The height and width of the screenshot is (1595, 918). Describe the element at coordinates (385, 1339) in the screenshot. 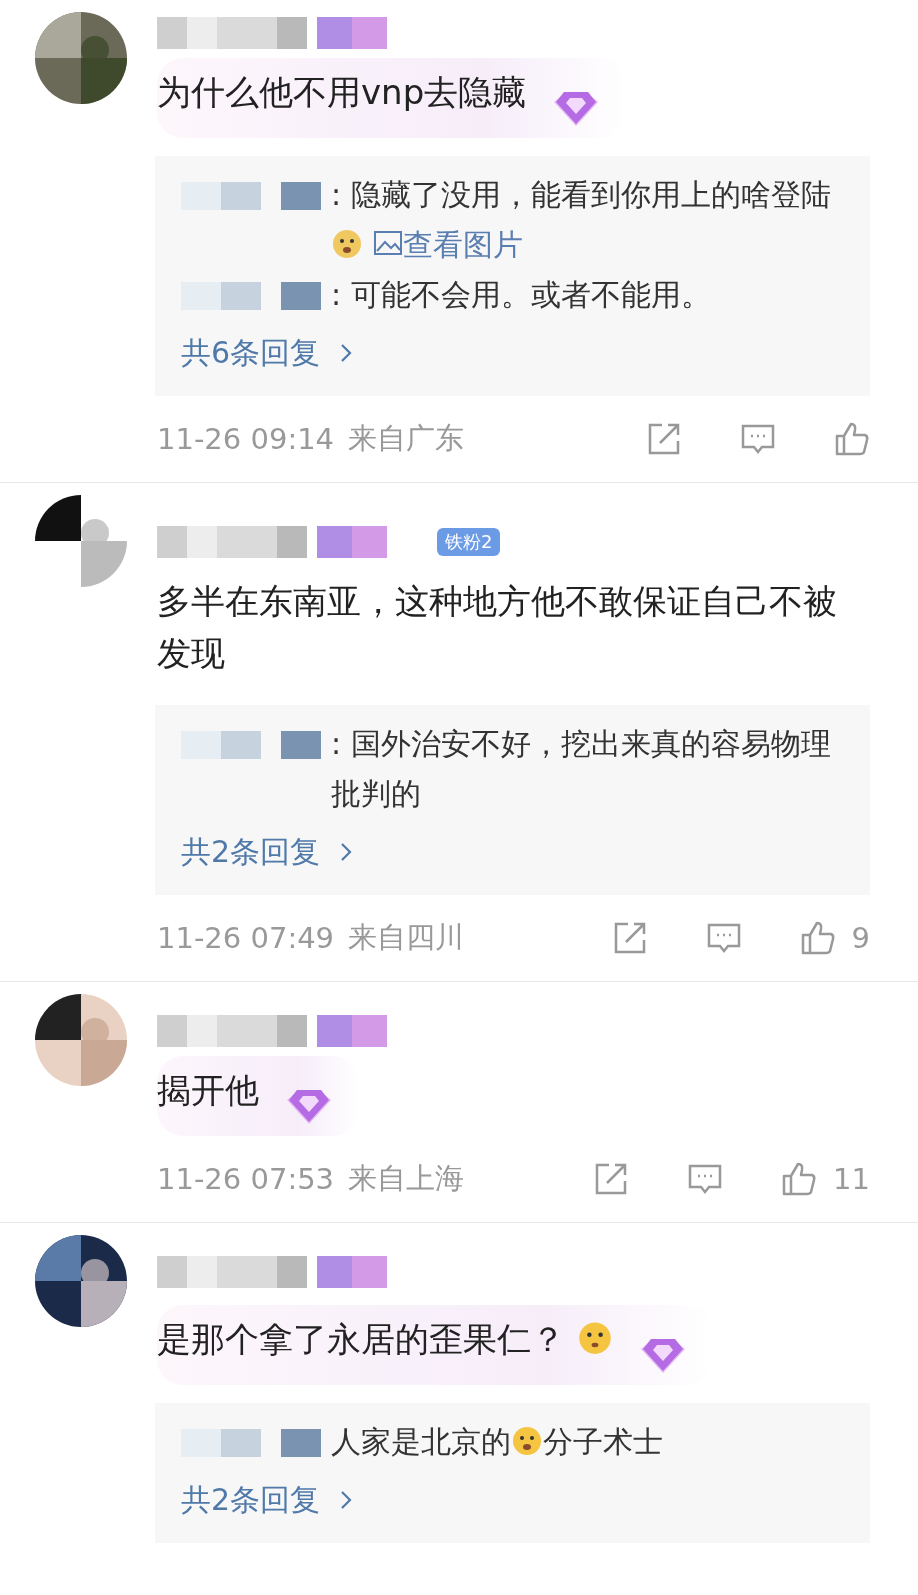

I see `comment-text: 是那个拿了永居的歪果仁？` at that location.